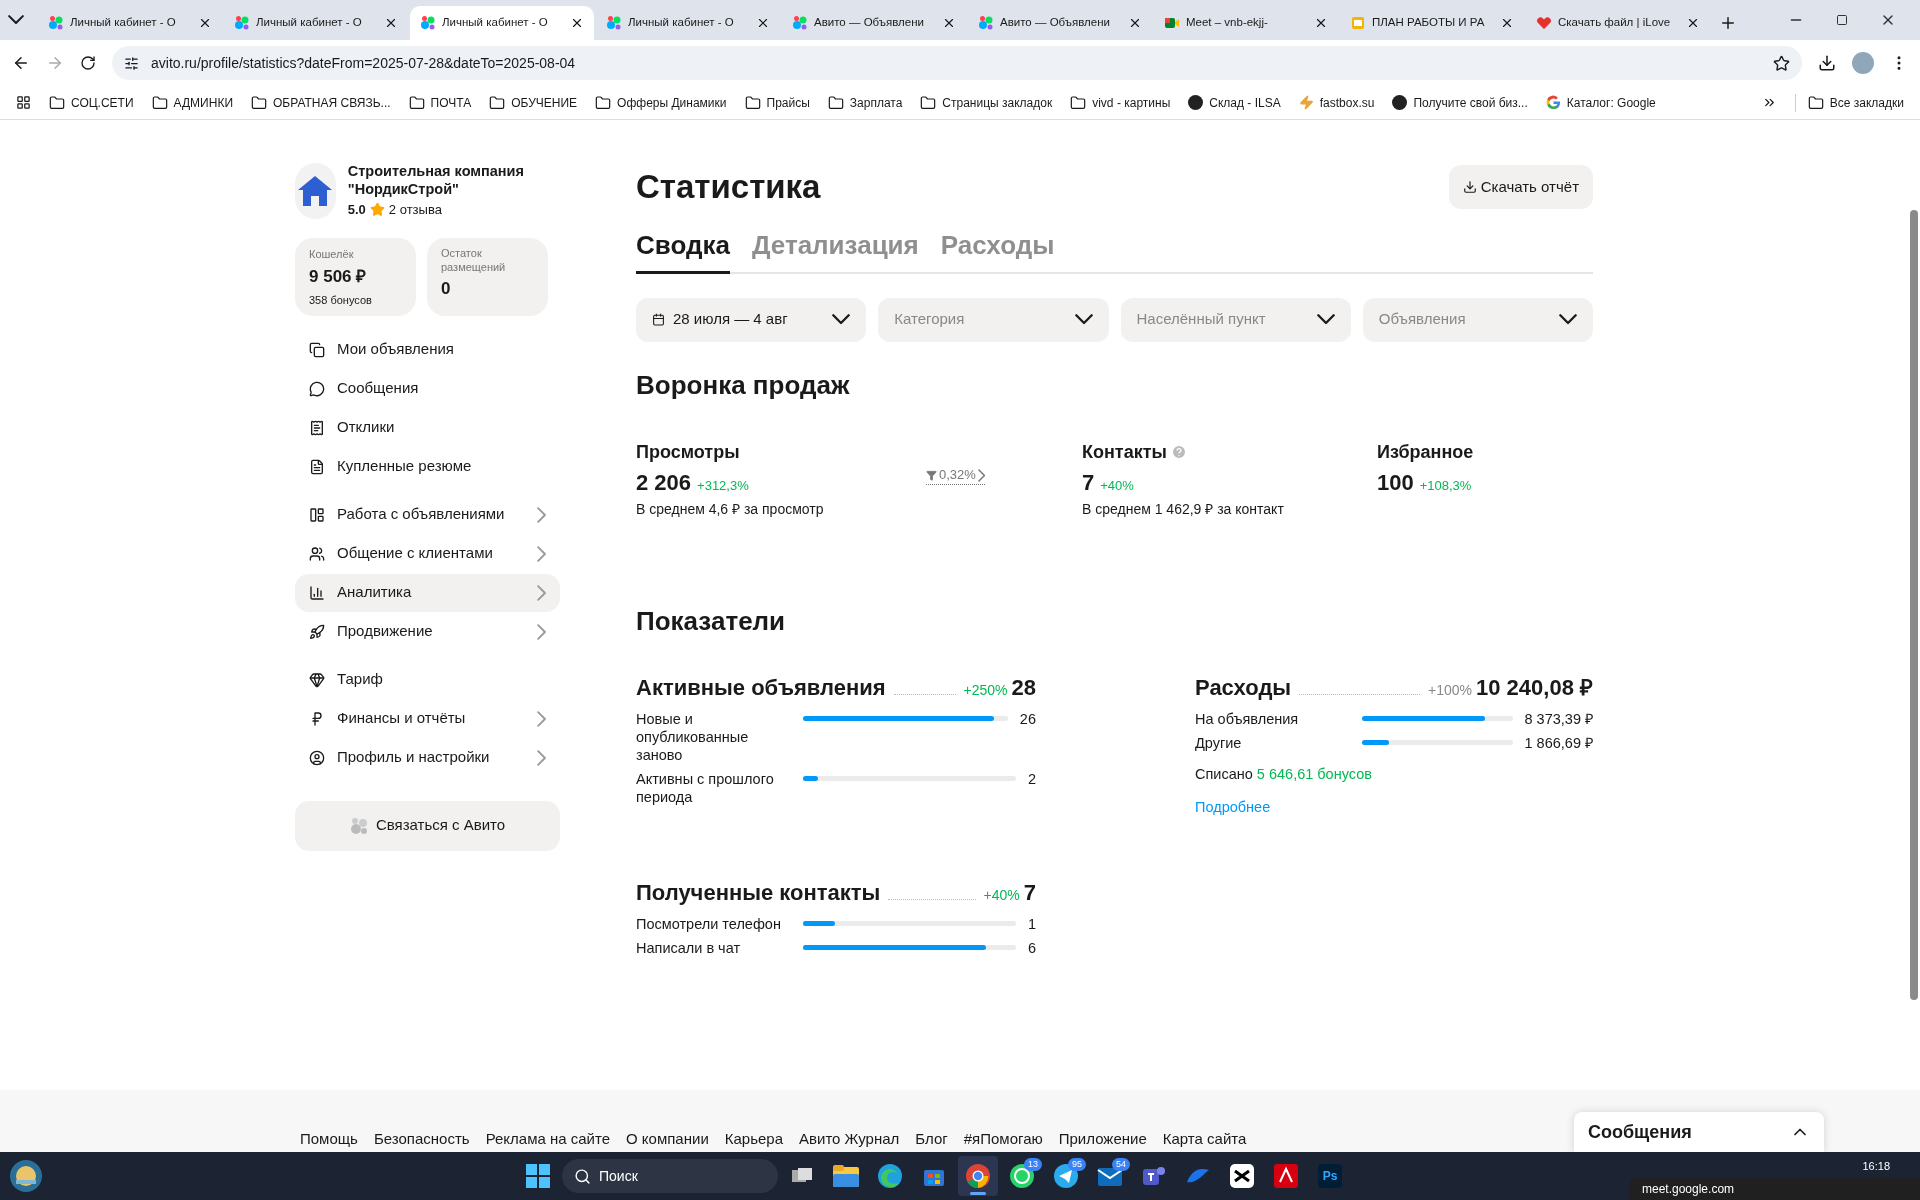 This screenshot has width=1920, height=1200. I want to click on placements-card: Остаток размещений 0, so click(487, 276).